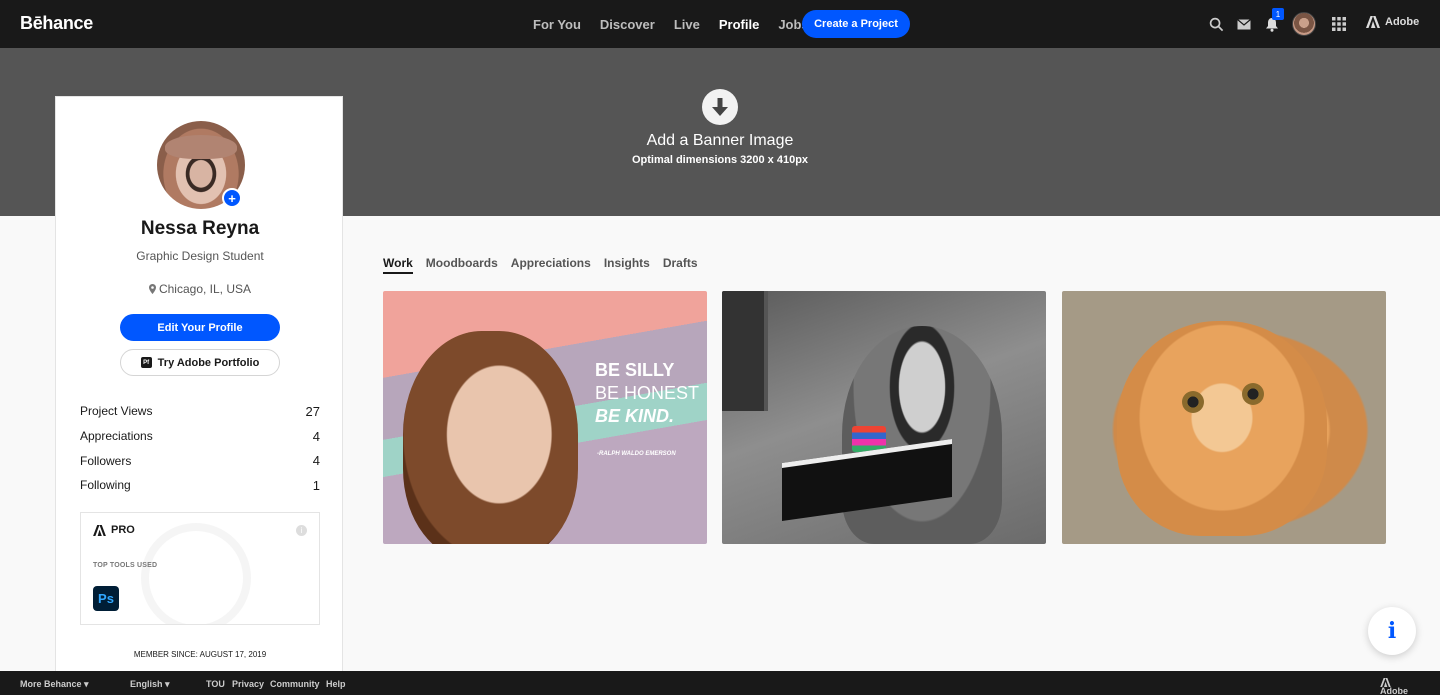 The height and width of the screenshot is (695, 1440). Describe the element at coordinates (627, 24) in the screenshot. I see `nav-discover: Discover` at that location.